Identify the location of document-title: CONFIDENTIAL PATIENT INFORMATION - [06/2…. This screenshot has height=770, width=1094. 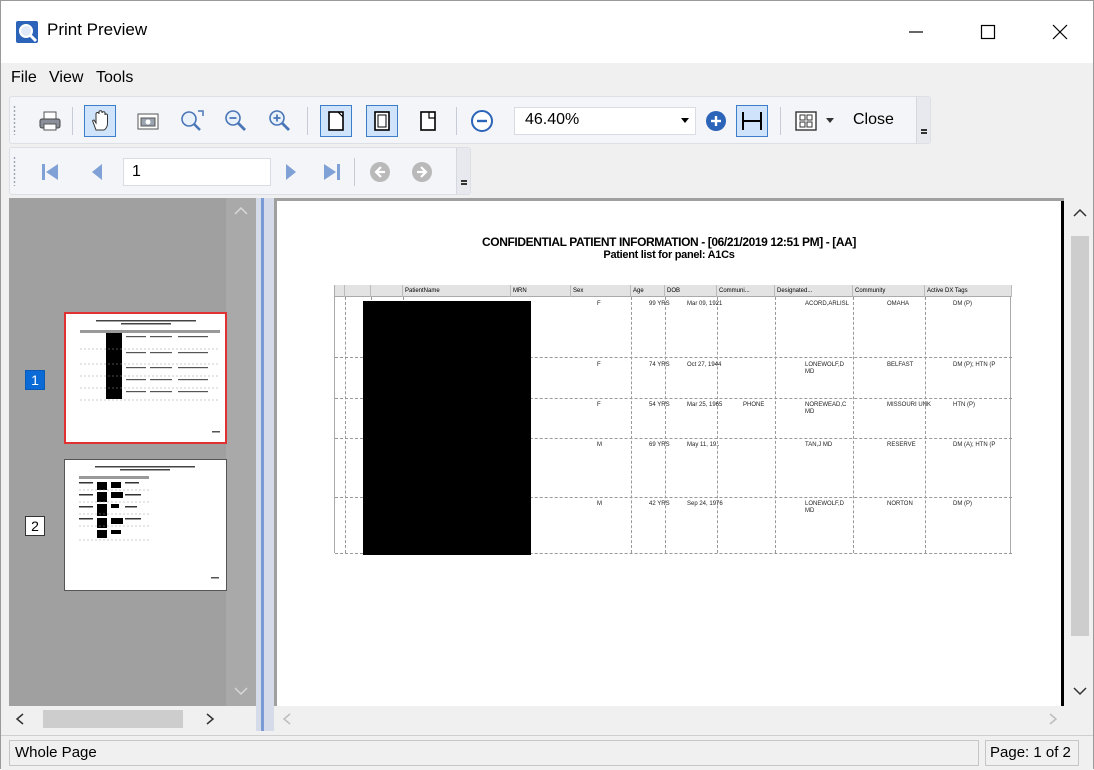
(669, 242).